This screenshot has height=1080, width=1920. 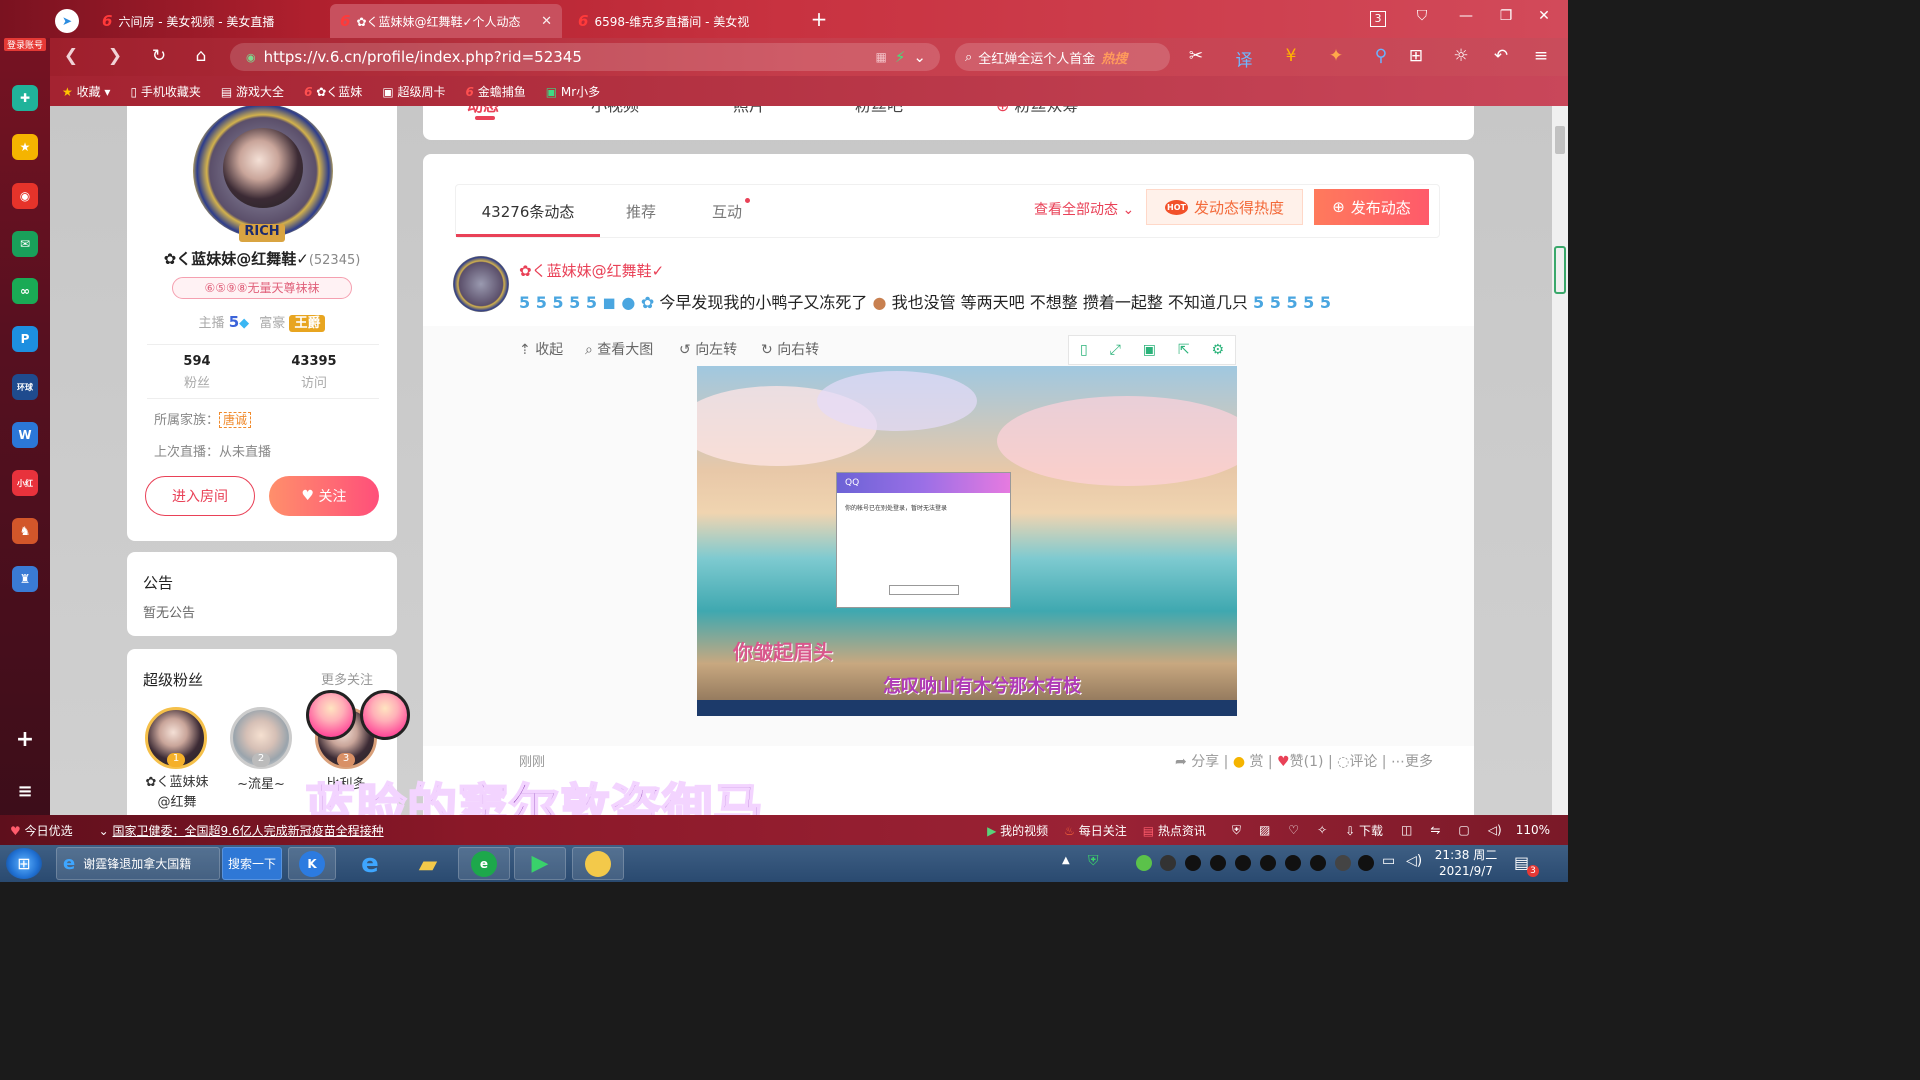 What do you see at coordinates (1037, 111) in the screenshot?
I see `topnav-crowdfund: ⊕ 粉丝众筹` at bounding box center [1037, 111].